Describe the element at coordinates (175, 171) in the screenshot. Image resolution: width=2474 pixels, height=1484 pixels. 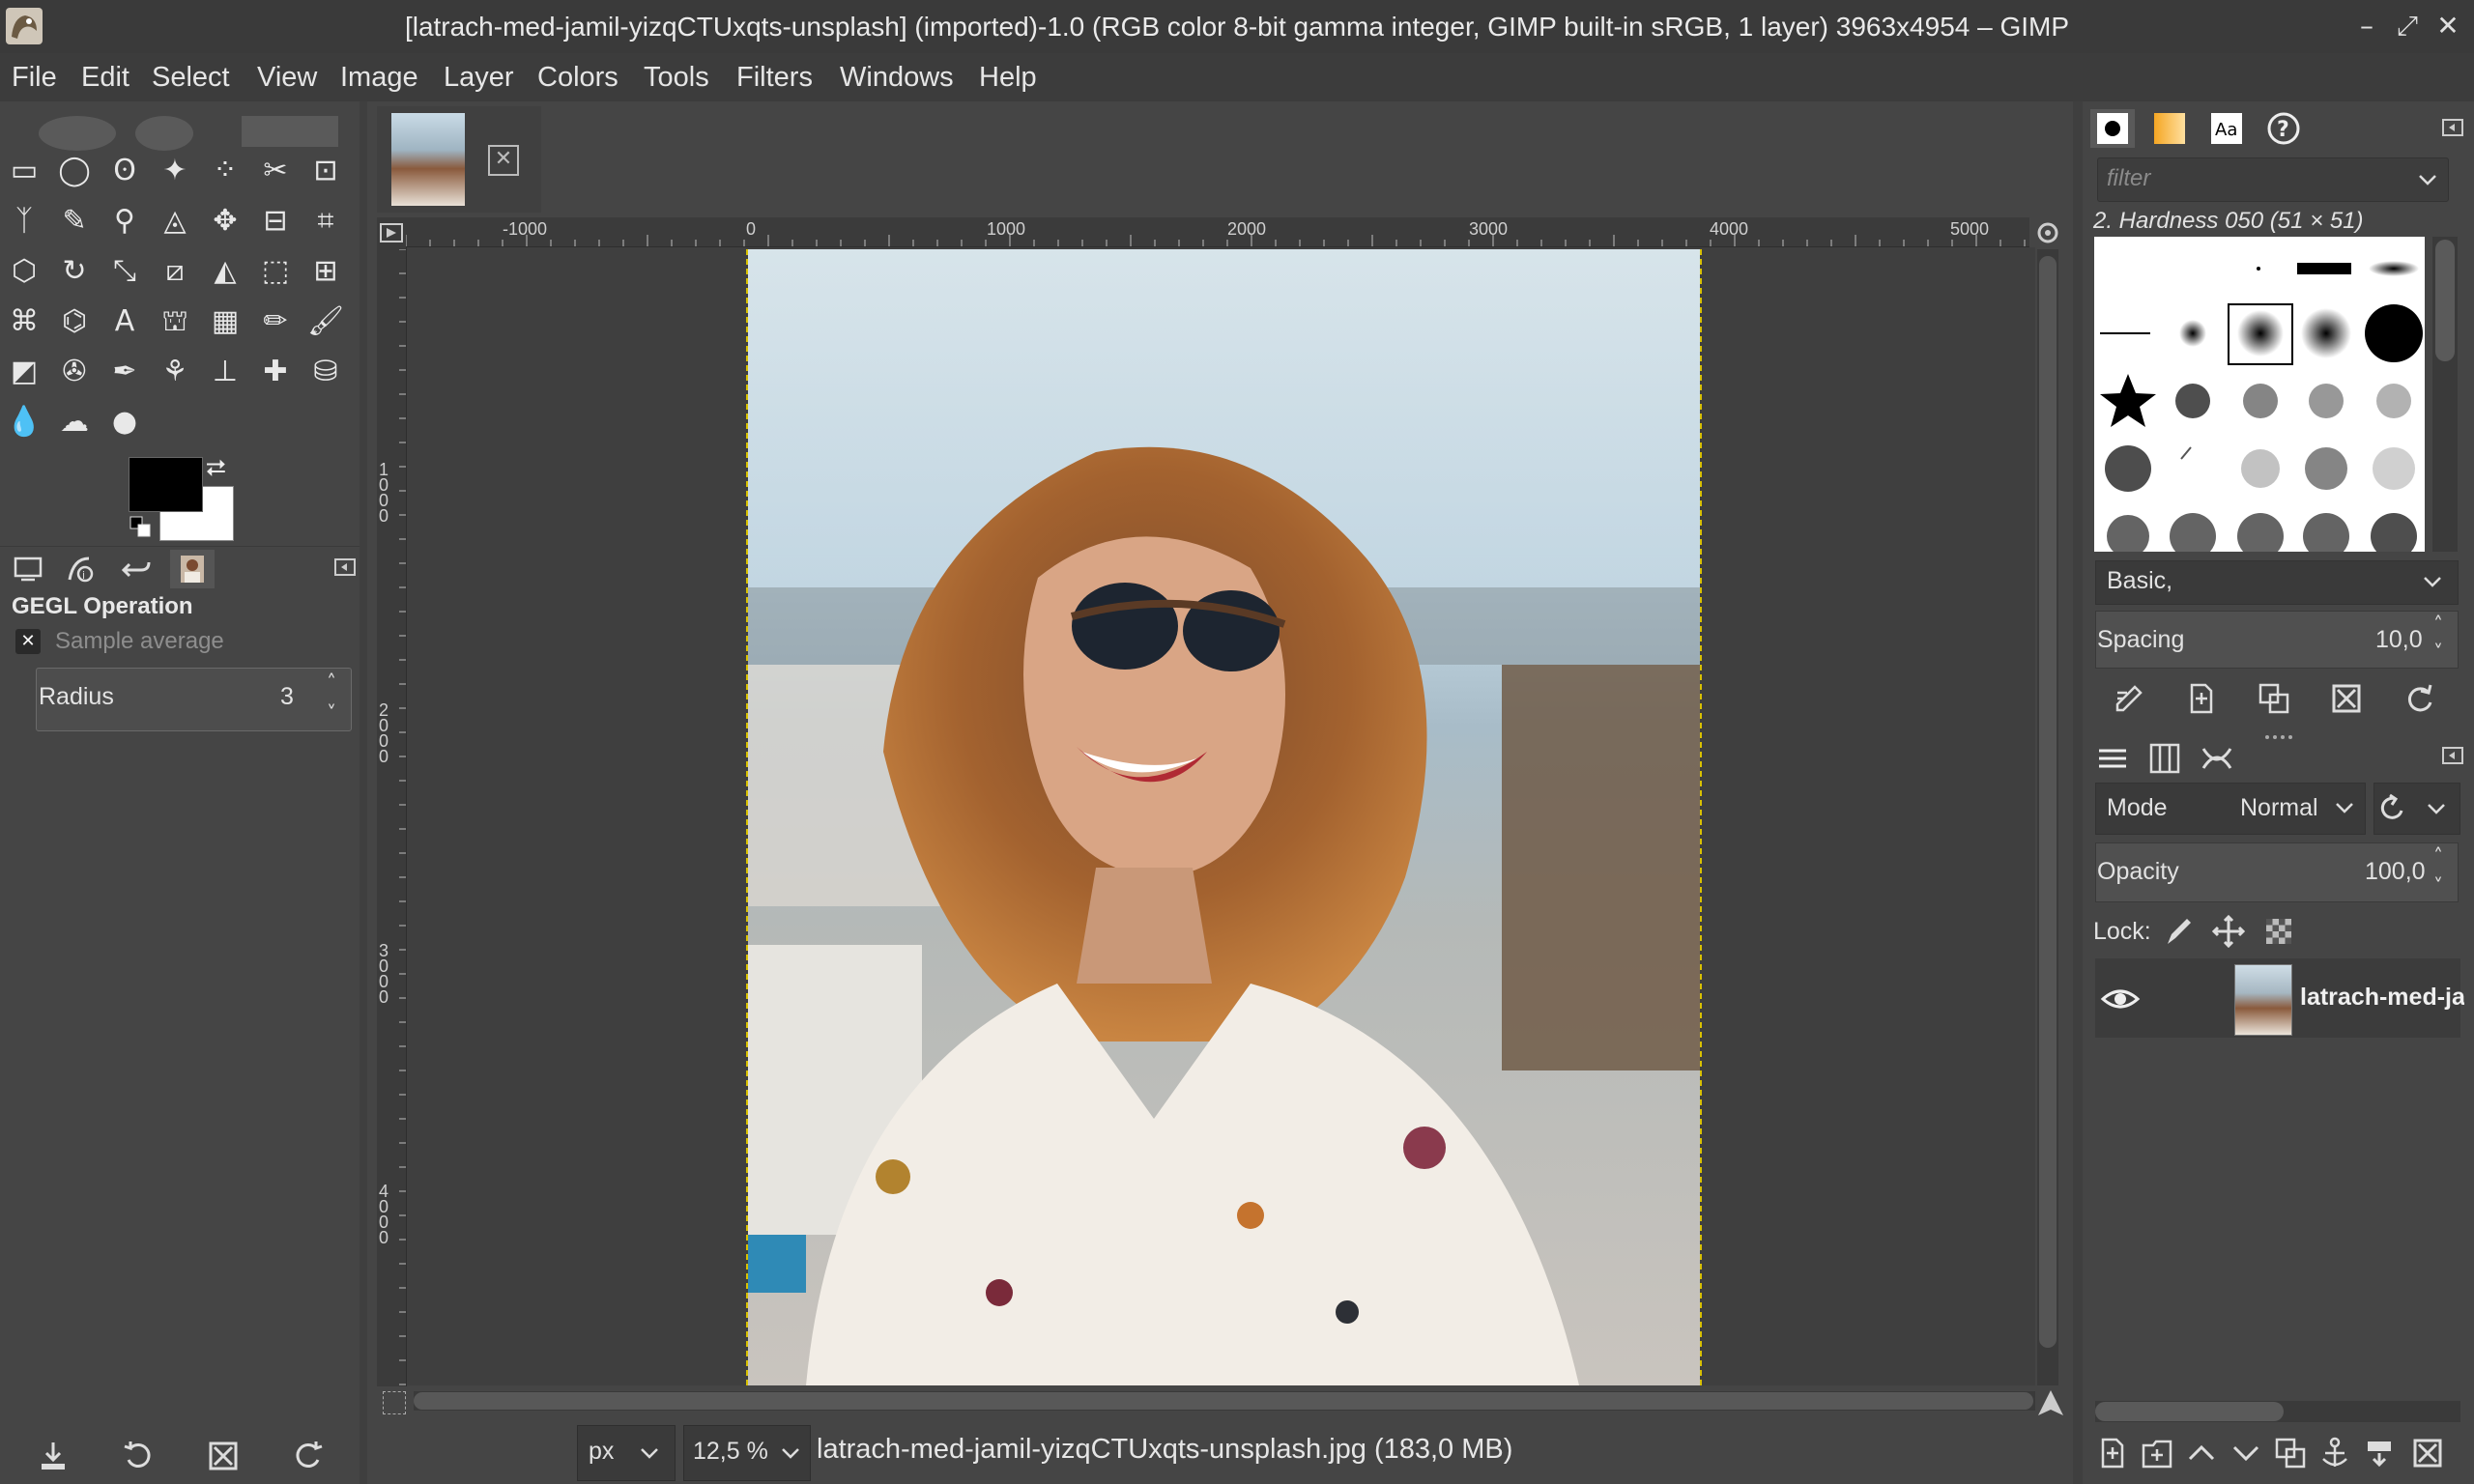
I see `fuzzy-select-tool-icon: ✦` at that location.